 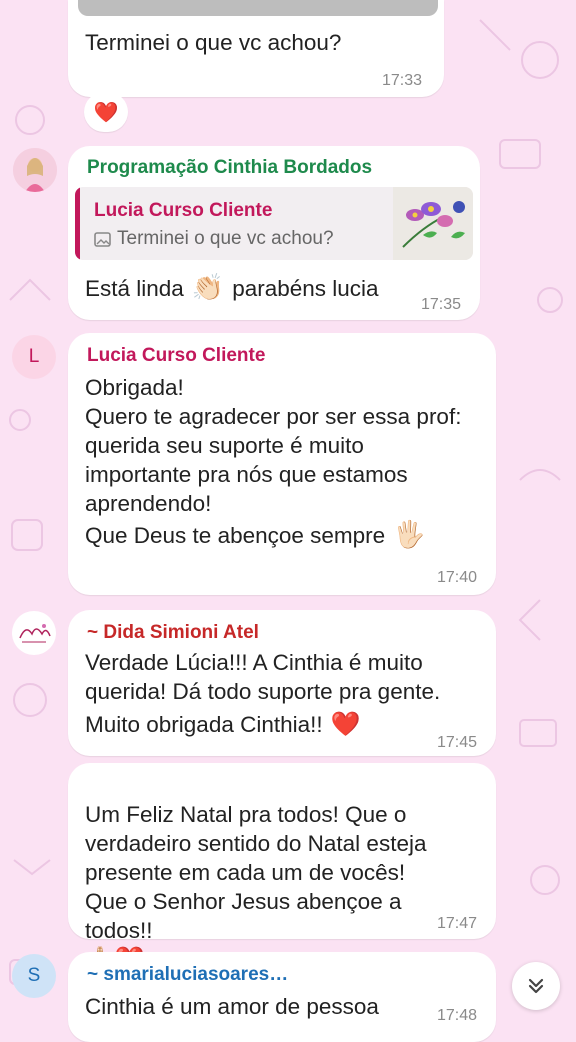 I want to click on sender-avatar-letter: S, so click(x=34, y=976).